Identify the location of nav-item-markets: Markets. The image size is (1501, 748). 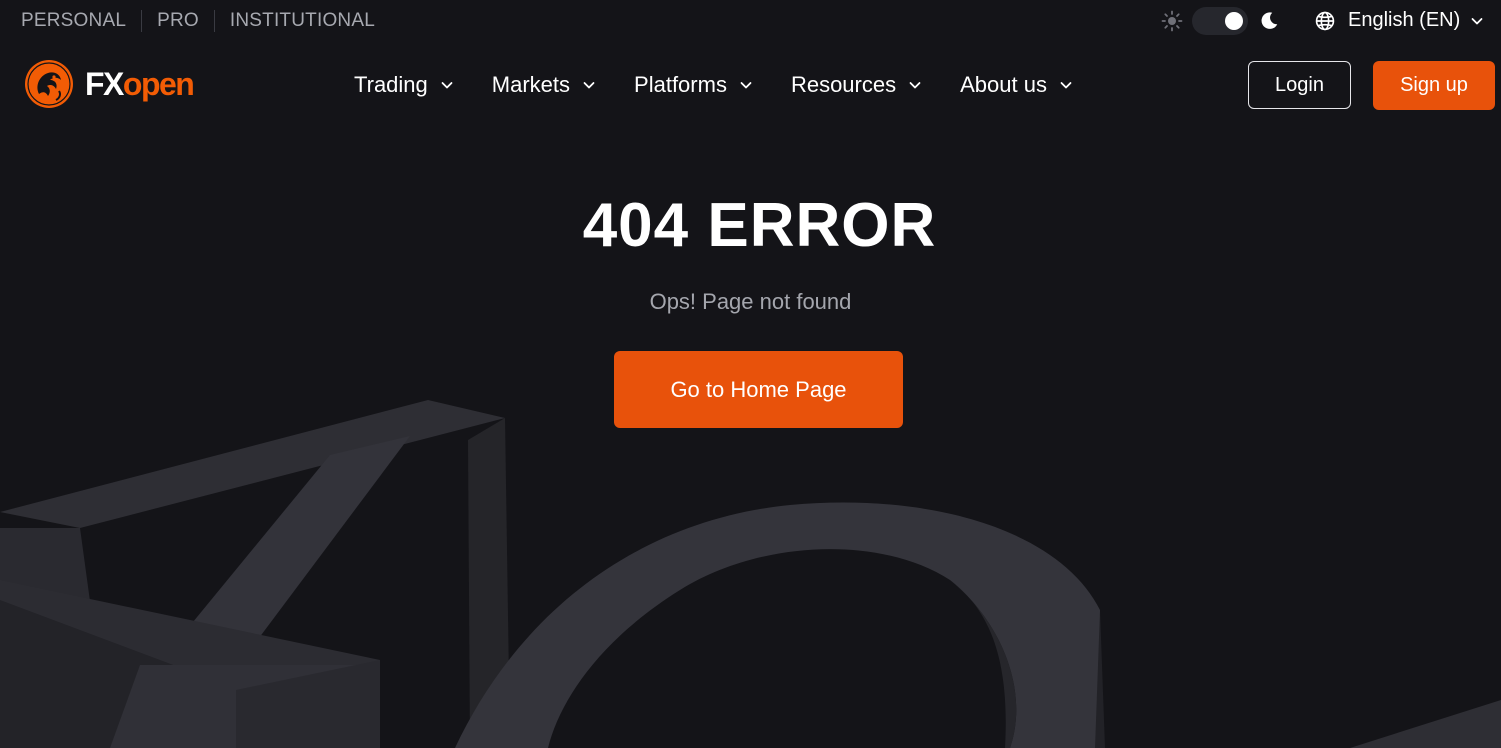
(544, 85).